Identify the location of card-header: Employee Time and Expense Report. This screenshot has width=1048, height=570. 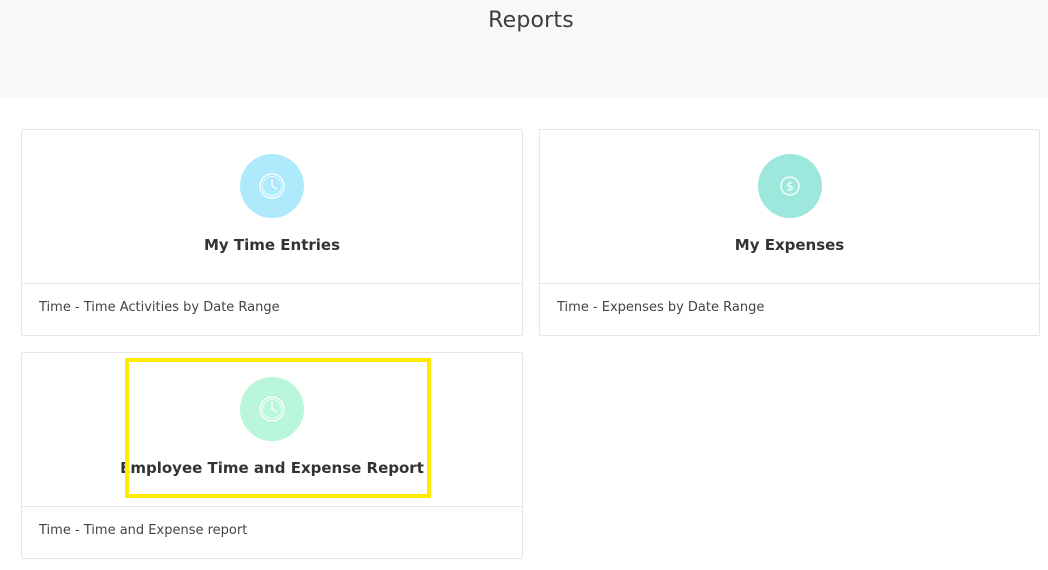
(272, 430).